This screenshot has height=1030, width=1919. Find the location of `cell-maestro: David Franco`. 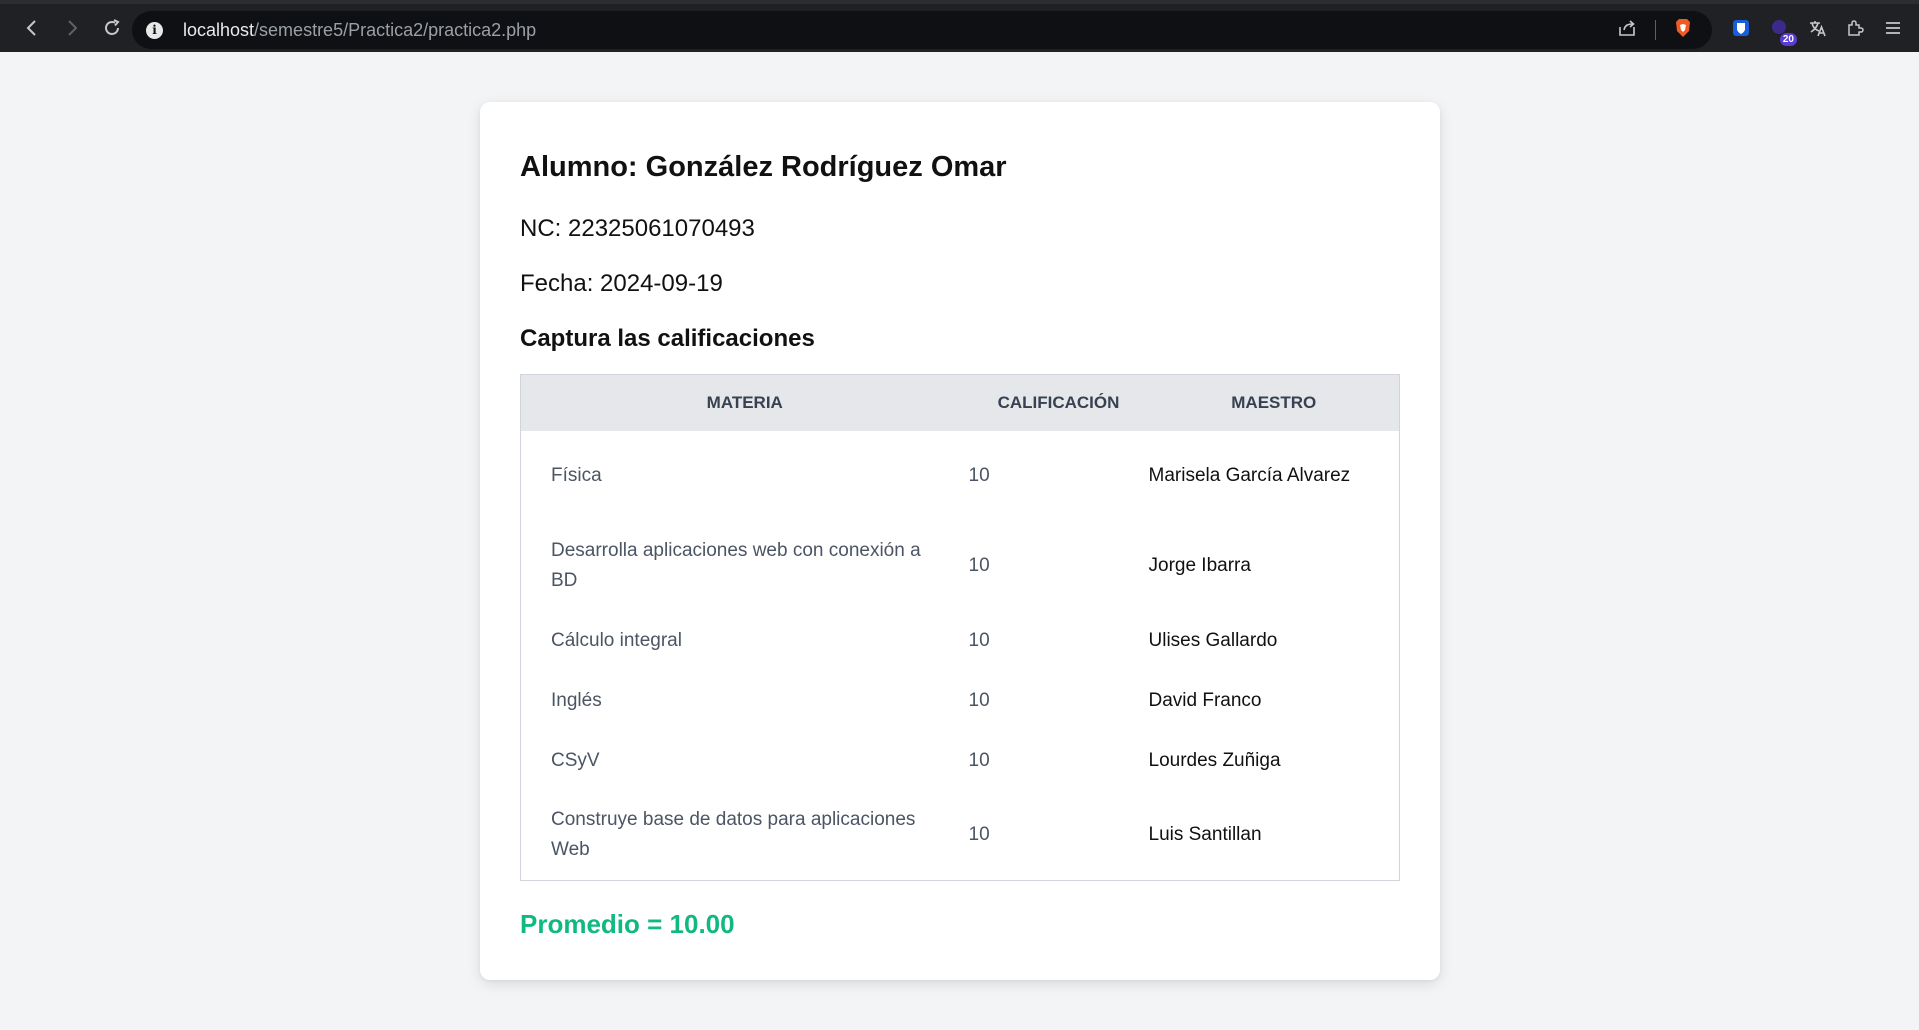

cell-maestro: David Franco is located at coordinates (1205, 700).